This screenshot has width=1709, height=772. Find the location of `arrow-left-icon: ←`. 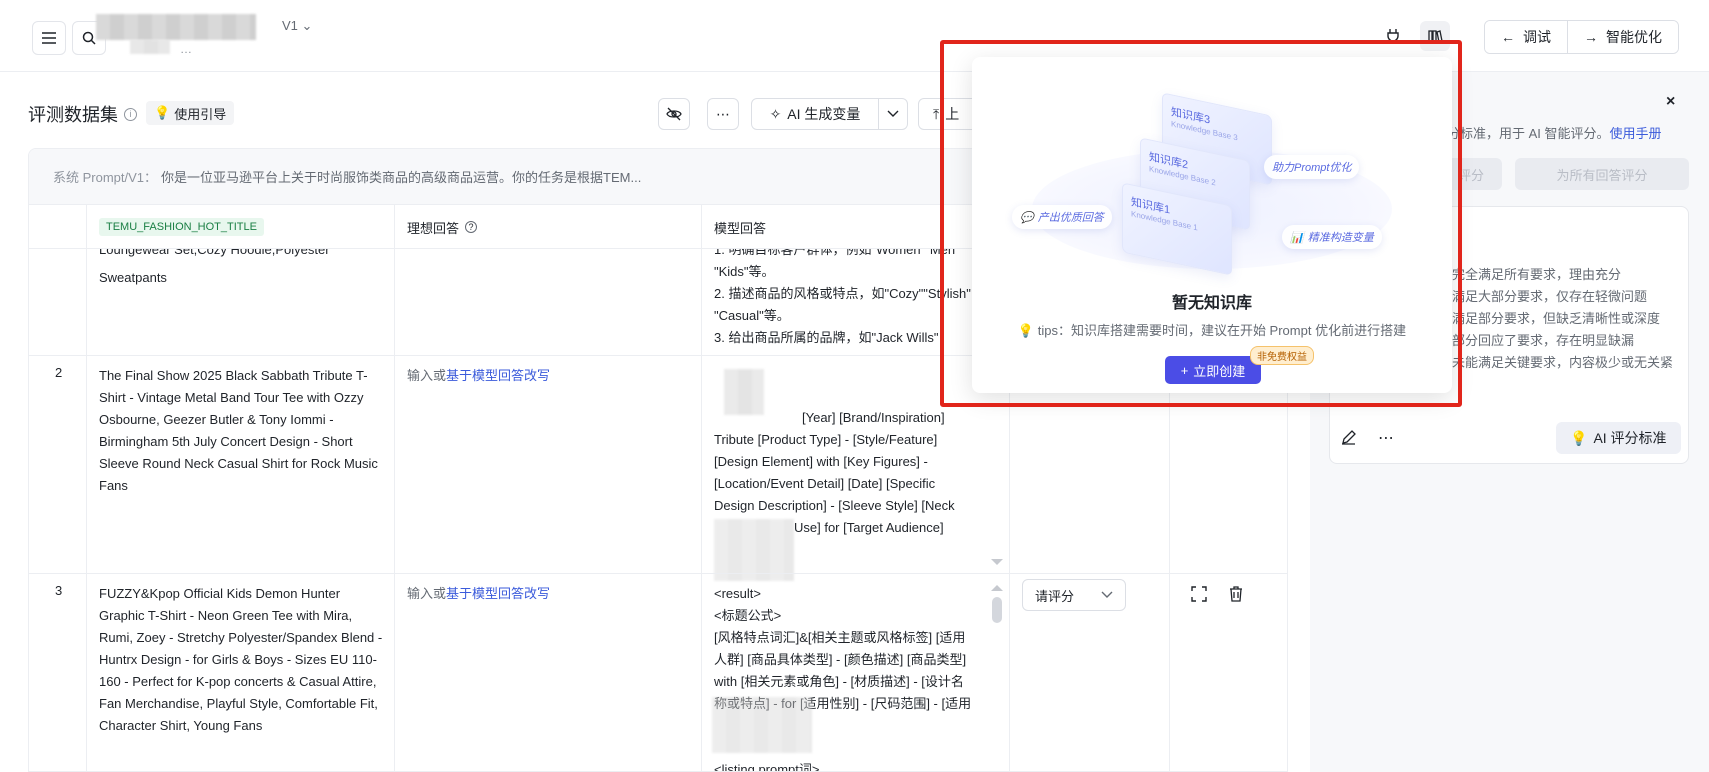

arrow-left-icon: ← is located at coordinates (1508, 37).